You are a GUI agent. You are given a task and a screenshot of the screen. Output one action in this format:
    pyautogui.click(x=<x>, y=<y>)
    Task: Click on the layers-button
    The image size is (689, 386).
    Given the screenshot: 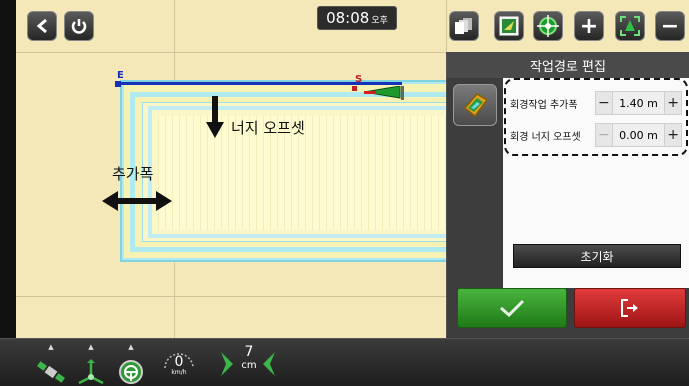 What is the action you would take?
    pyautogui.click(x=464, y=26)
    